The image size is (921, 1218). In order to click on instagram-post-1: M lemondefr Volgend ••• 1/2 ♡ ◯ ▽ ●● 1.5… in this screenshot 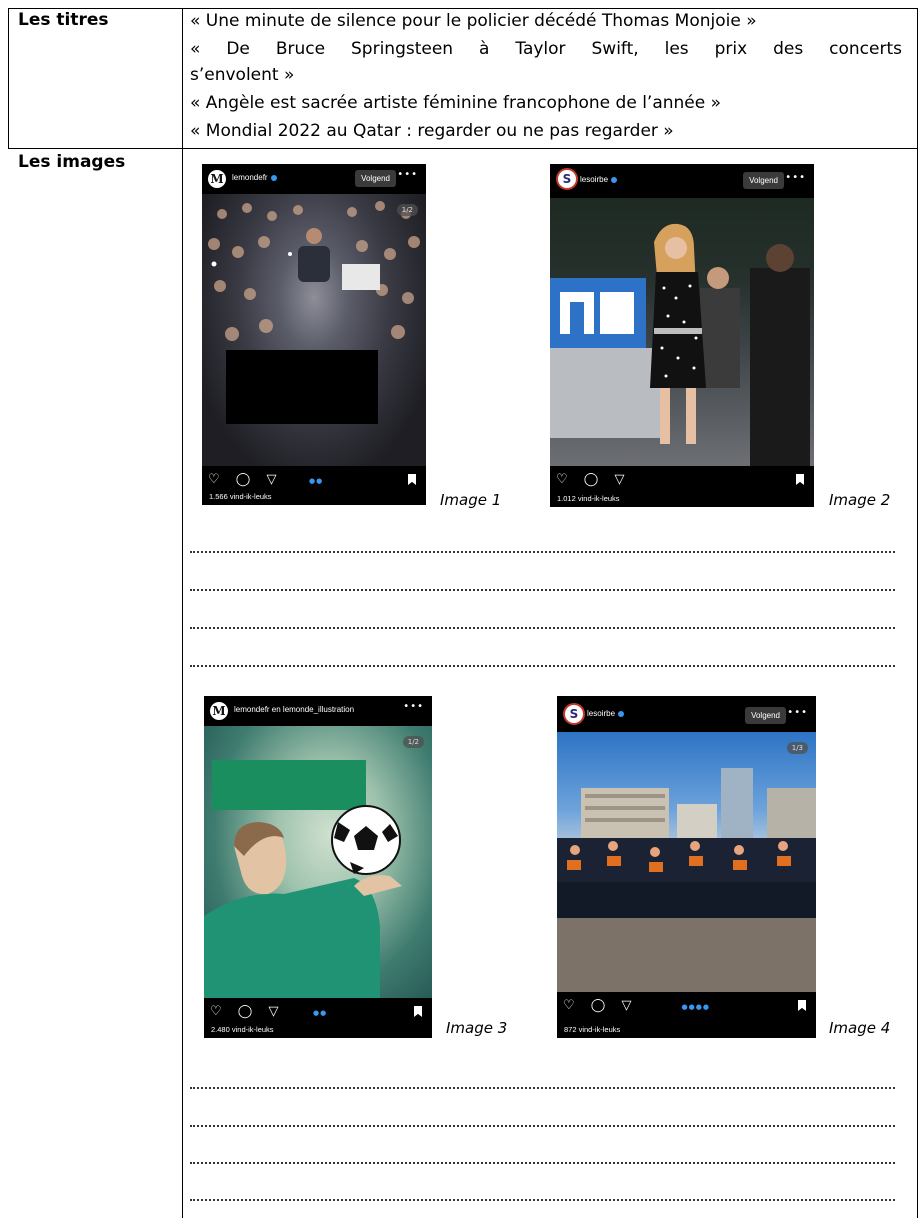, I will do `click(314, 334)`.